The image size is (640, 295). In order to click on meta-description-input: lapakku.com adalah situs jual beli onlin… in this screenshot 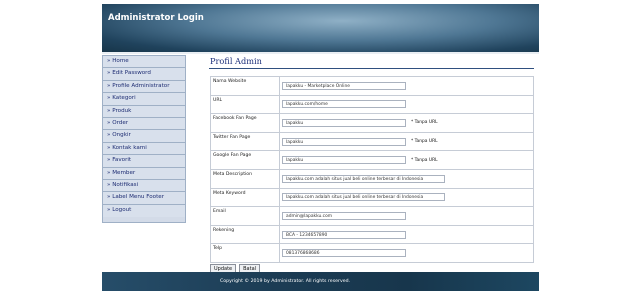, I will do `click(363, 178)`.